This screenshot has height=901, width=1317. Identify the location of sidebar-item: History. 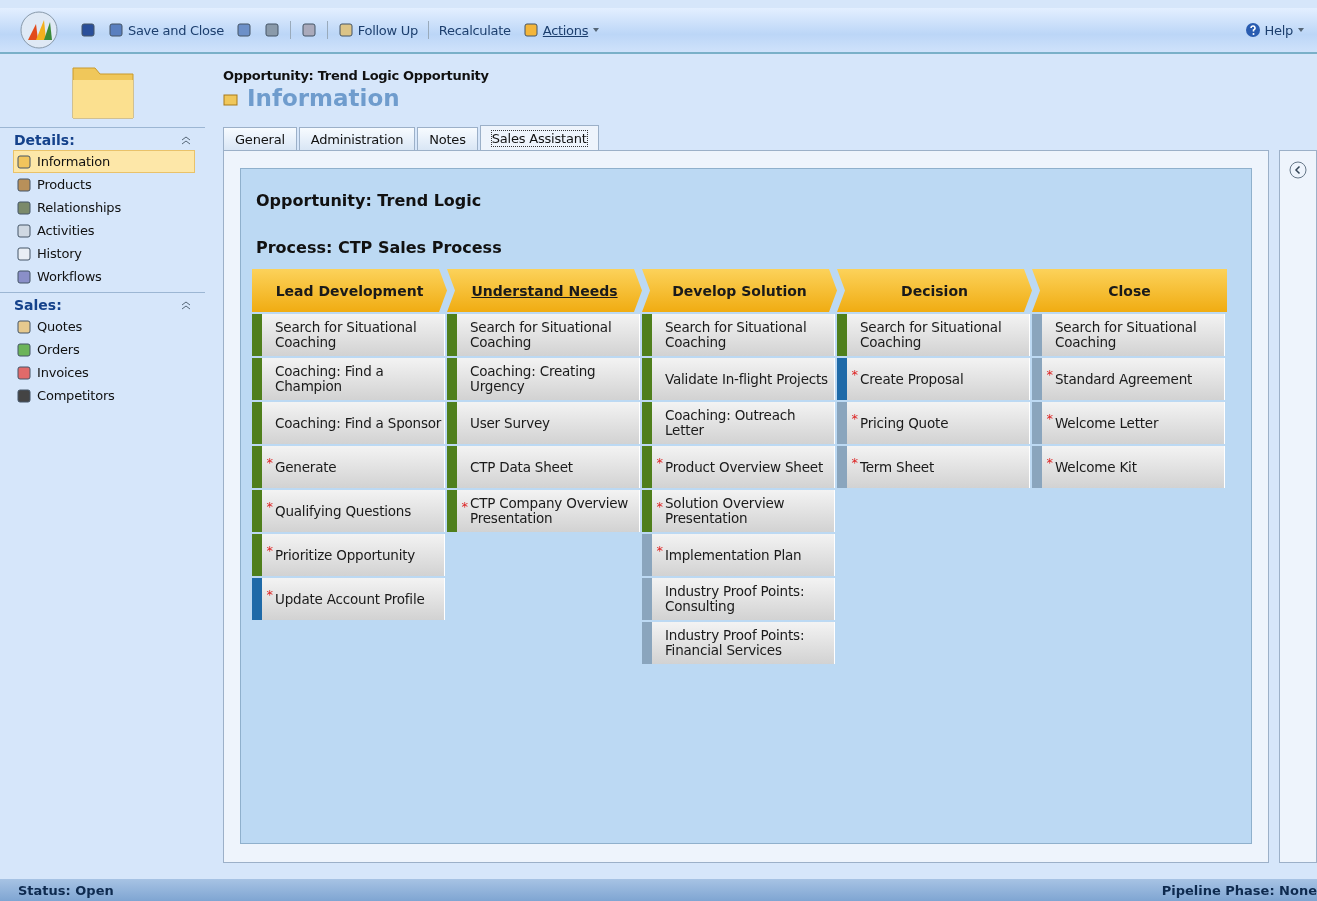
(104, 253).